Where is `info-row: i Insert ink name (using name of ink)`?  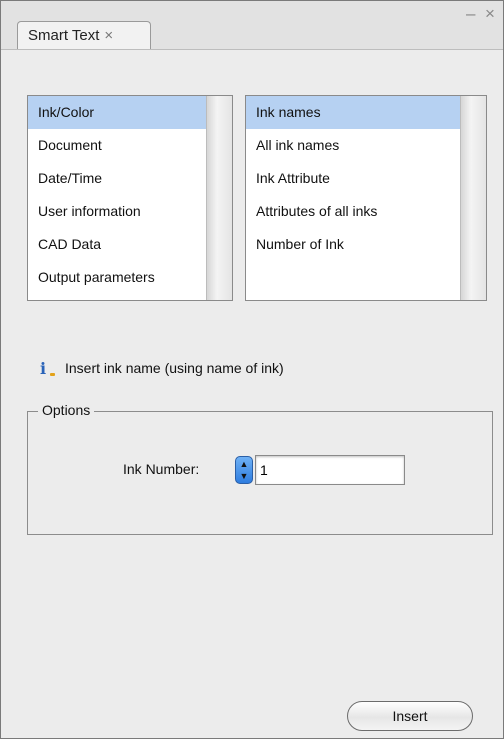
info-row: i Insert ink name (using name of ink) is located at coordinates (158, 368).